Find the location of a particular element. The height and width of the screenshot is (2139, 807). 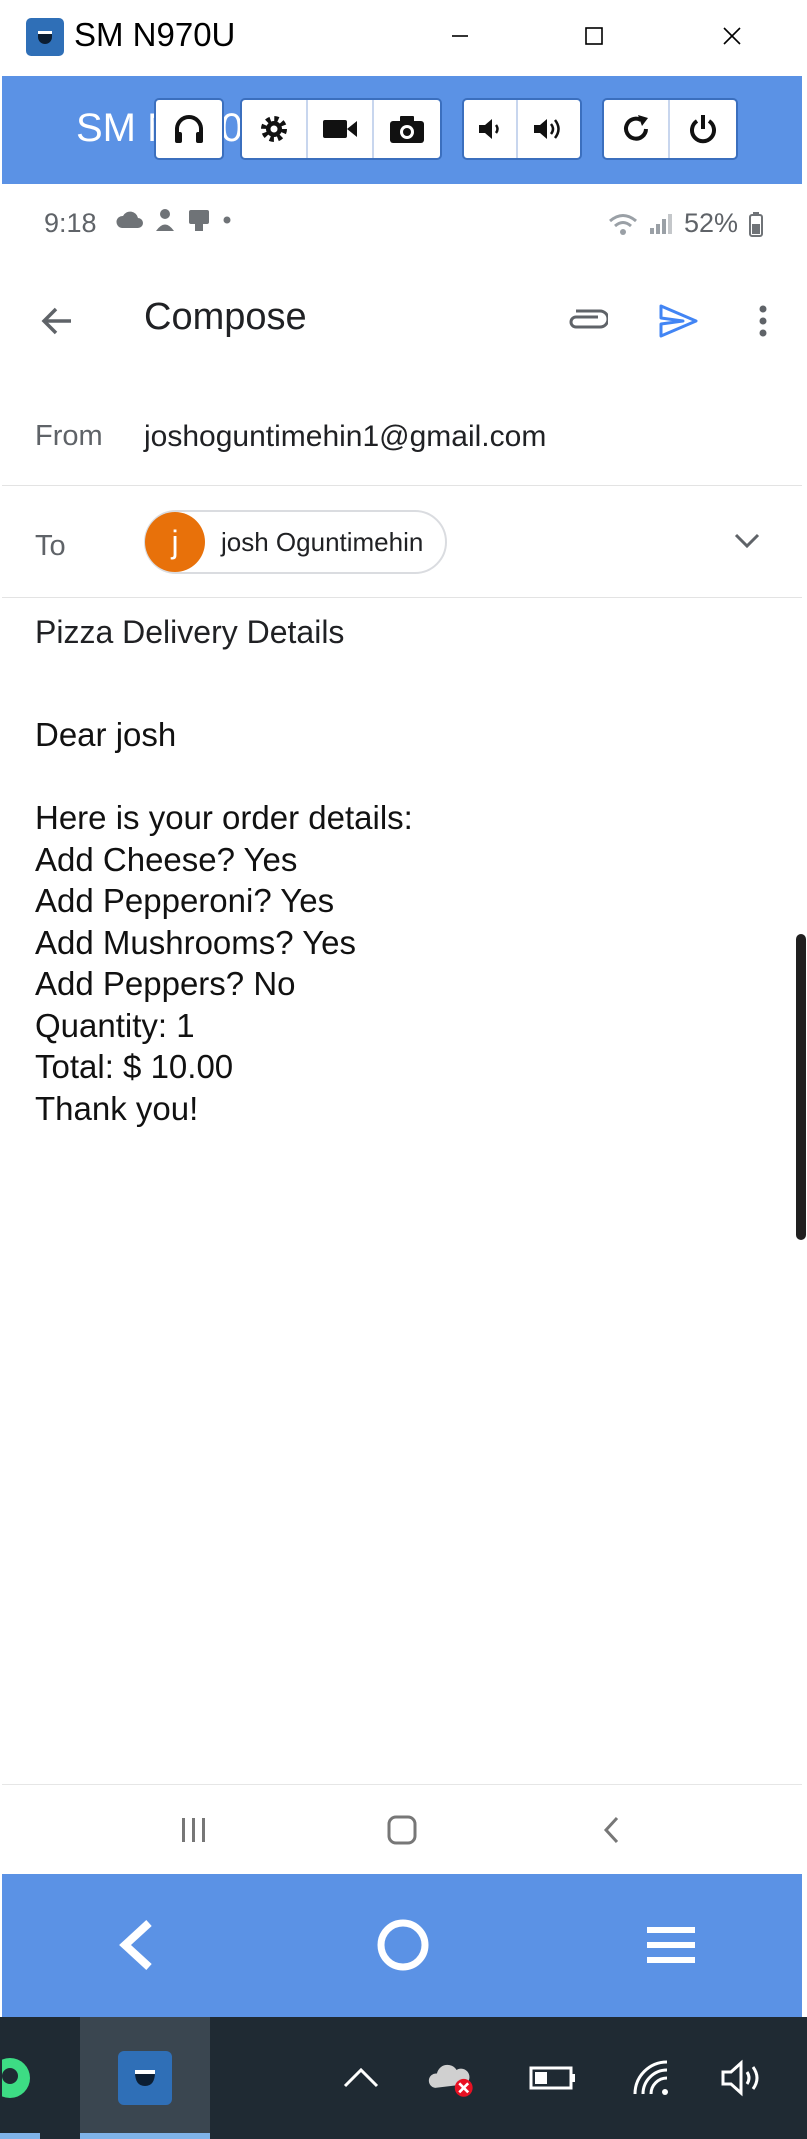

device-toolbar: SM N970U is located at coordinates (402, 130).